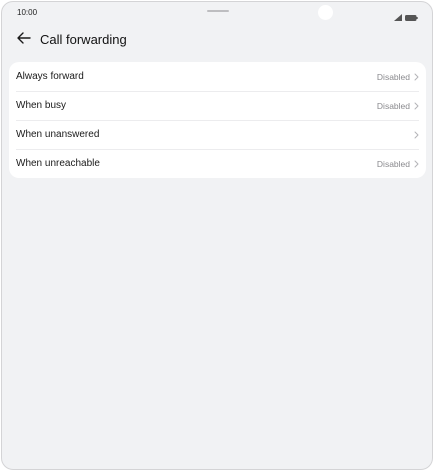 This screenshot has width=434, height=471. What do you see at coordinates (398, 17) in the screenshot?
I see `signal-icon` at bounding box center [398, 17].